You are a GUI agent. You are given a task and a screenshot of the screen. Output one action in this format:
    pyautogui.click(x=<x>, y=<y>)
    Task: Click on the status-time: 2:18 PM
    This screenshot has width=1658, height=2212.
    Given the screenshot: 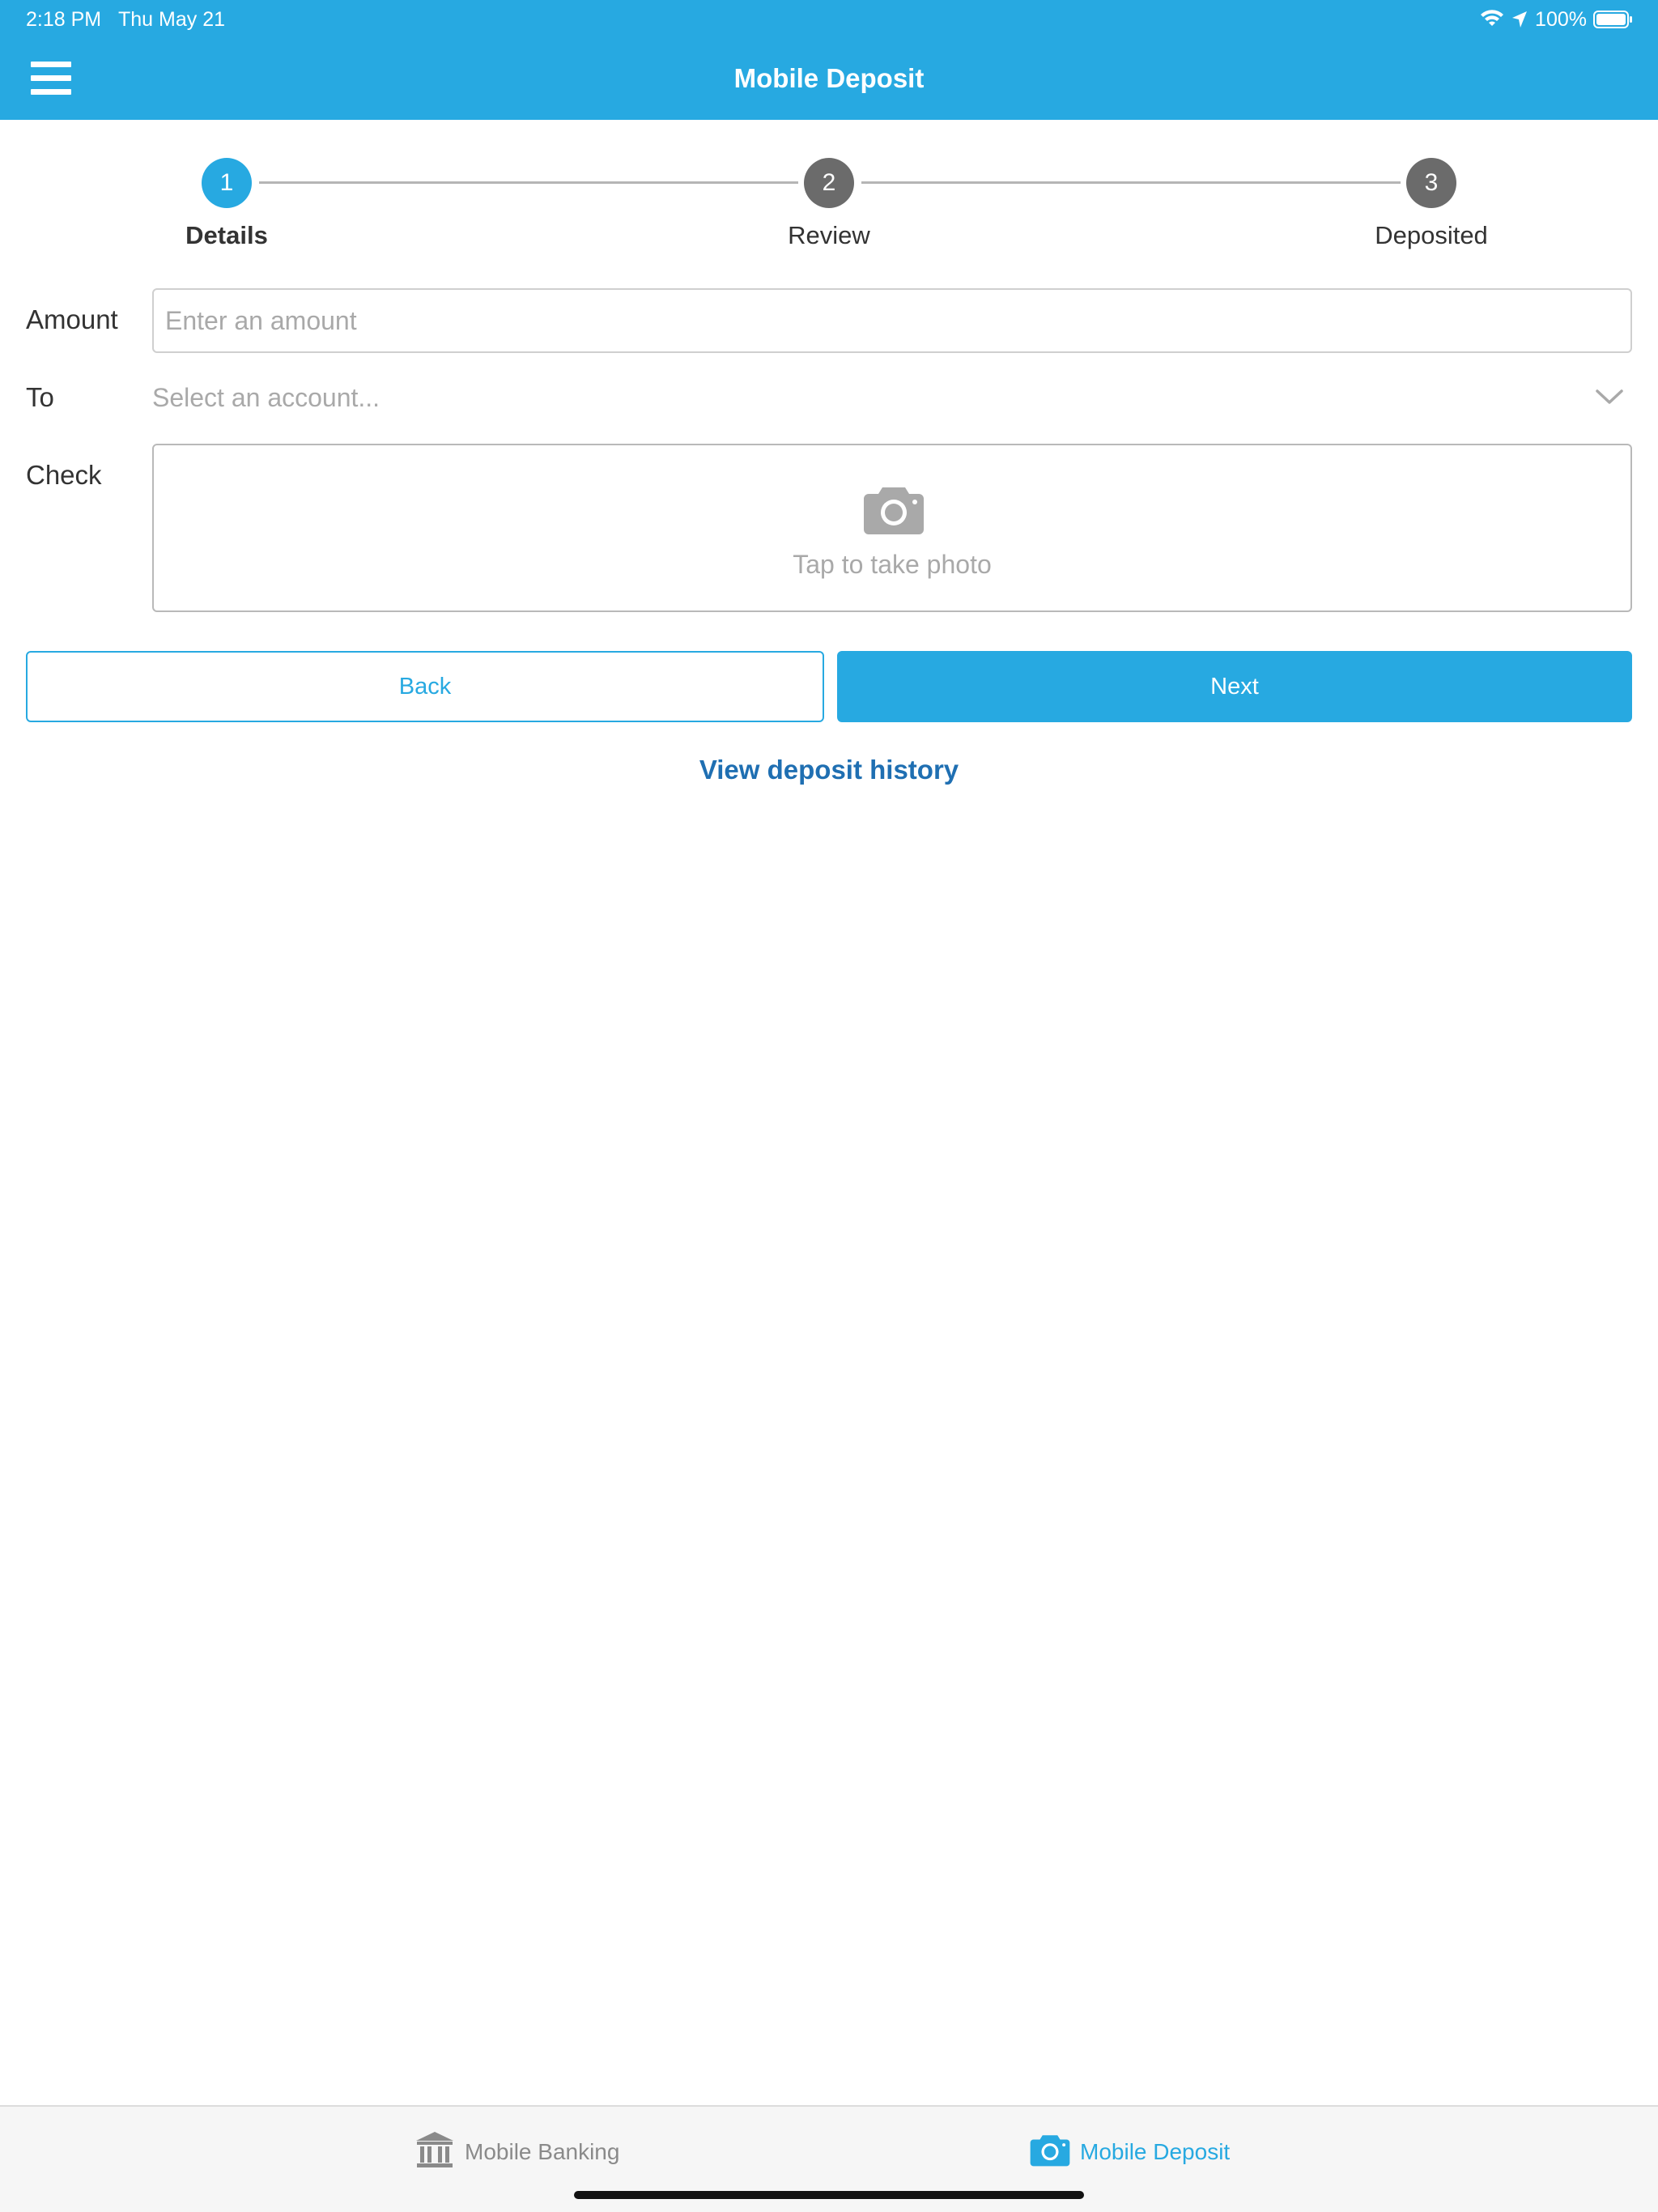 What is the action you would take?
    pyautogui.click(x=64, y=19)
    